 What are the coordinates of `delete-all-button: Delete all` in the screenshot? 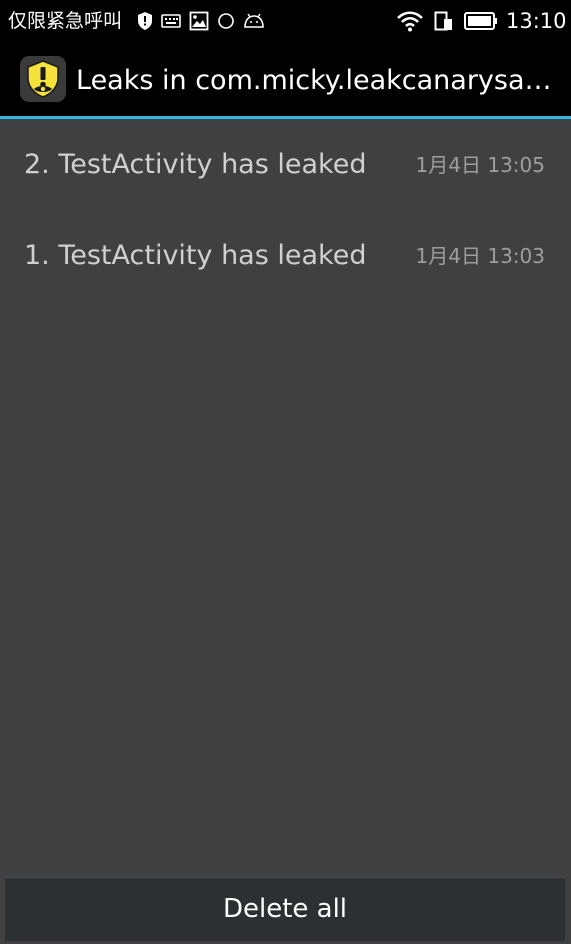 It's located at (285, 909).